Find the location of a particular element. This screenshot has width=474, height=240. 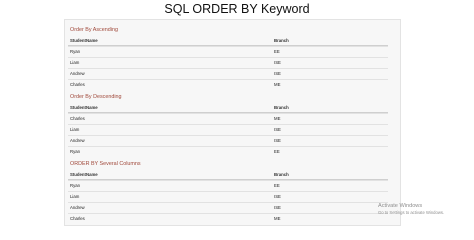

activate-windows-subtitle: Go to Settings to activate Windows. is located at coordinates (411, 212).